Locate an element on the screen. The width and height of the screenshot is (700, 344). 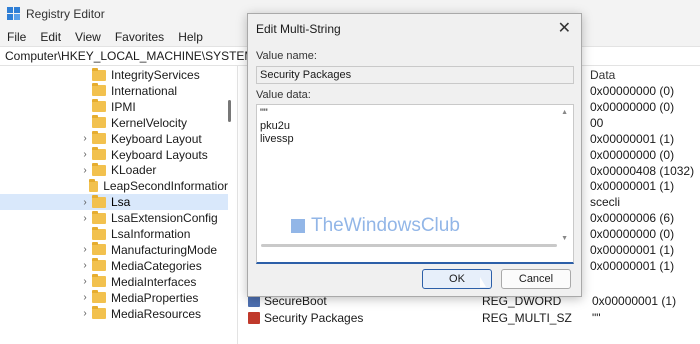
scroll-up-icon: ▲ is located at coordinates (564, 112).